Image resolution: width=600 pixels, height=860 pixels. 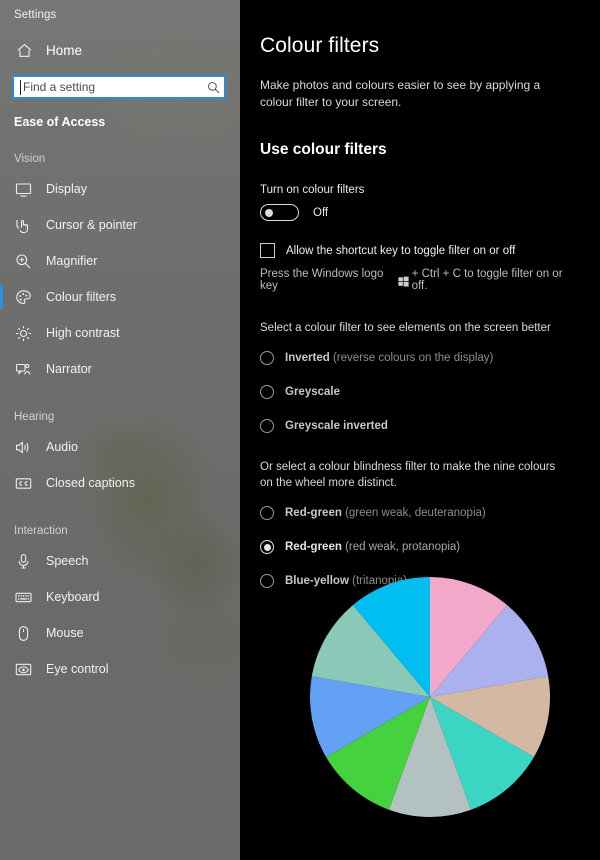 I want to click on sidebar-item-closed-captions: Closed captions, so click(x=120, y=483).